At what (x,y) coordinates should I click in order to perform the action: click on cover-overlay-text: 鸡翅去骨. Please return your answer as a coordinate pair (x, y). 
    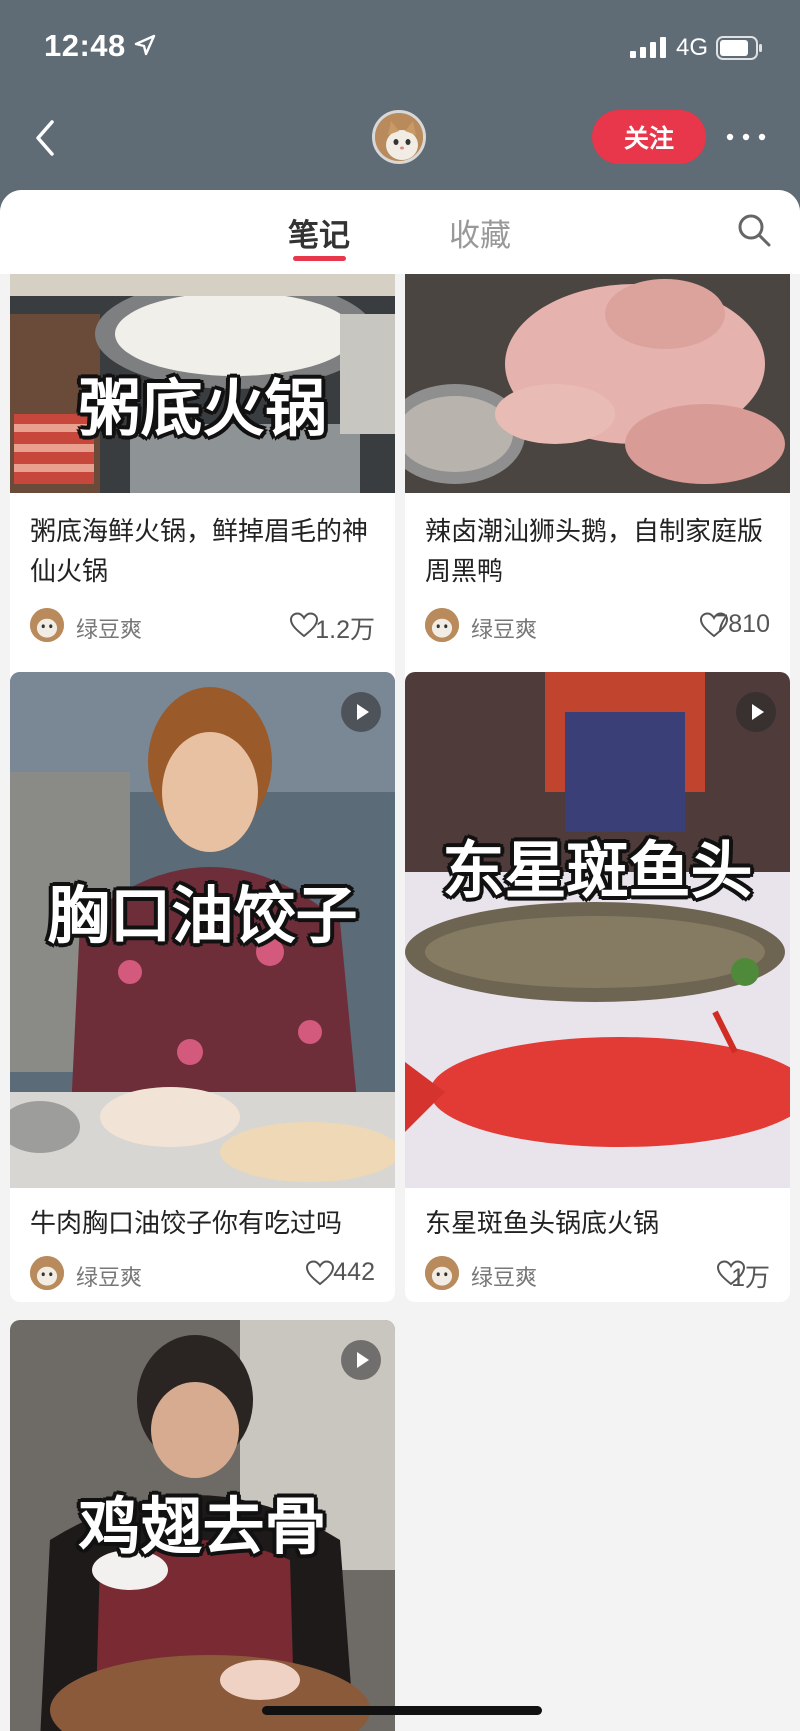
    Looking at the image, I should click on (202, 1526).